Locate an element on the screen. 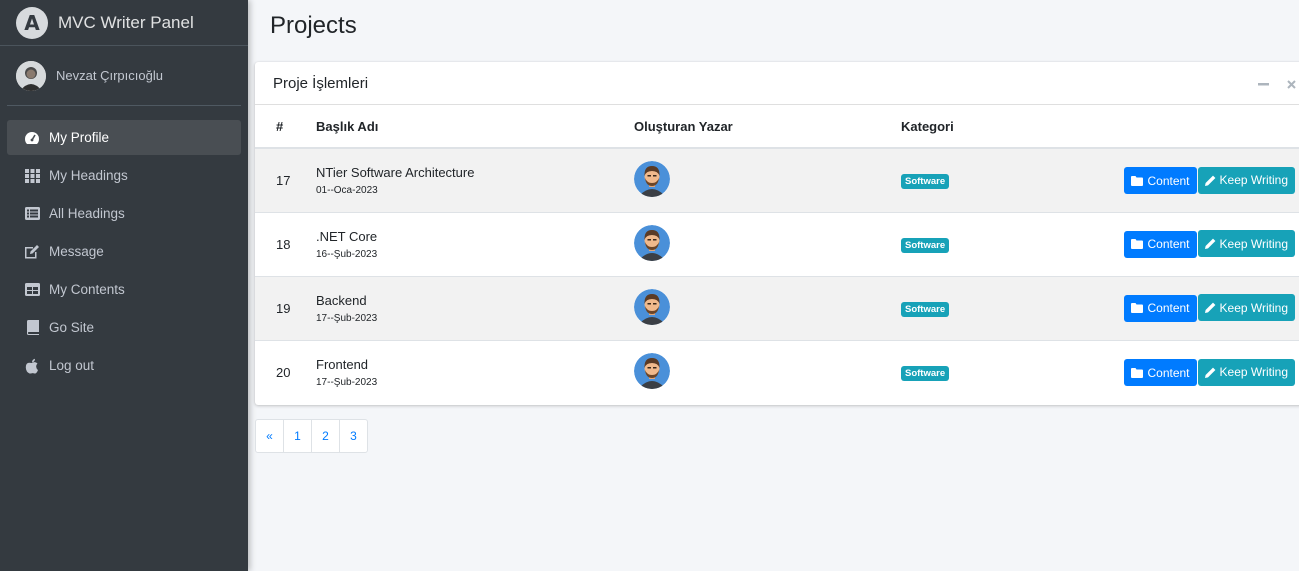 The width and height of the screenshot is (1299, 571). row-title: NTier Software Architecture is located at coordinates (395, 172).